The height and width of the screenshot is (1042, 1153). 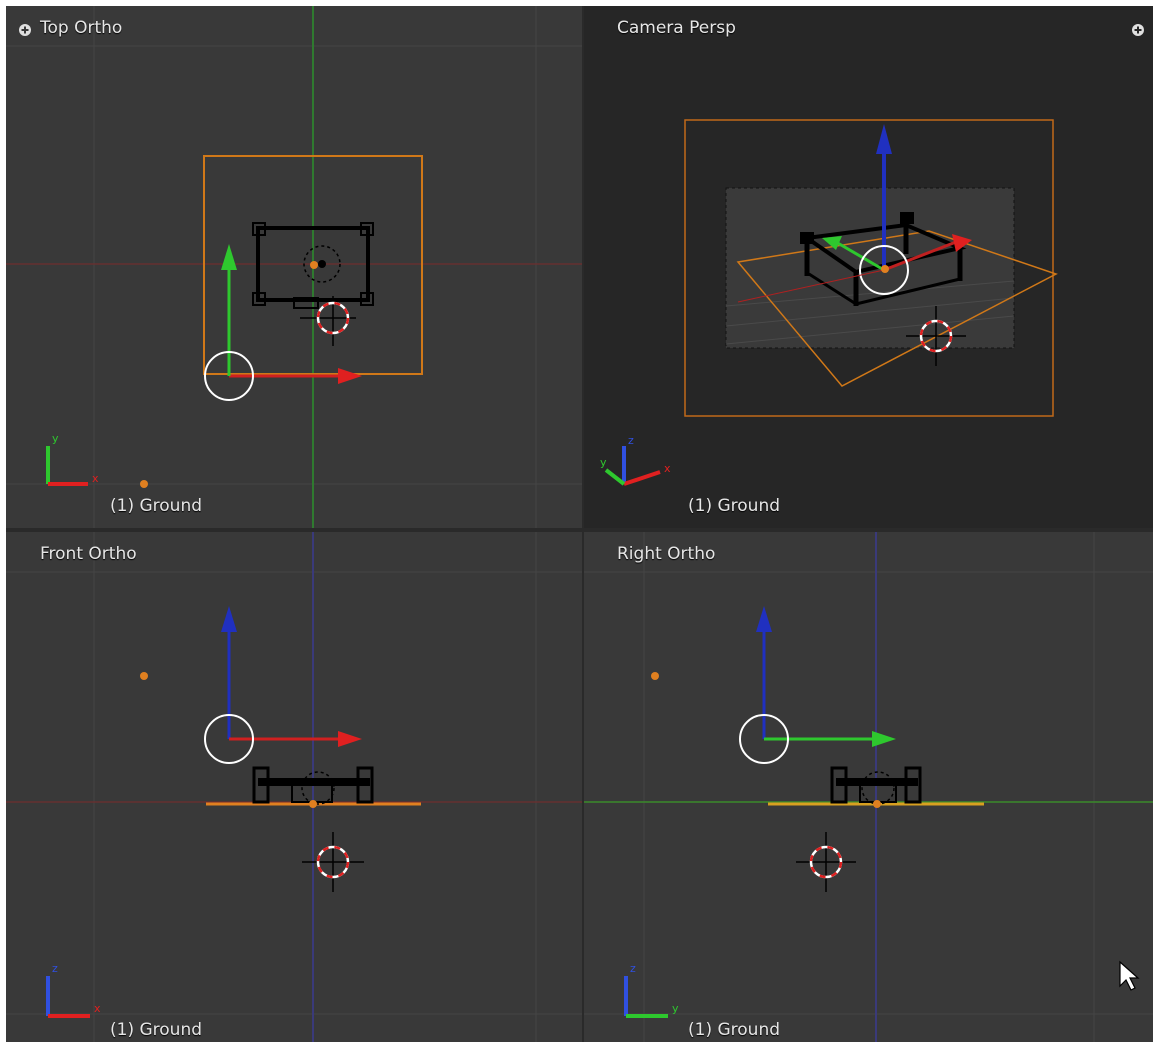 What do you see at coordinates (88, 554) in the screenshot?
I see `viewport-title: Front Ortho` at bounding box center [88, 554].